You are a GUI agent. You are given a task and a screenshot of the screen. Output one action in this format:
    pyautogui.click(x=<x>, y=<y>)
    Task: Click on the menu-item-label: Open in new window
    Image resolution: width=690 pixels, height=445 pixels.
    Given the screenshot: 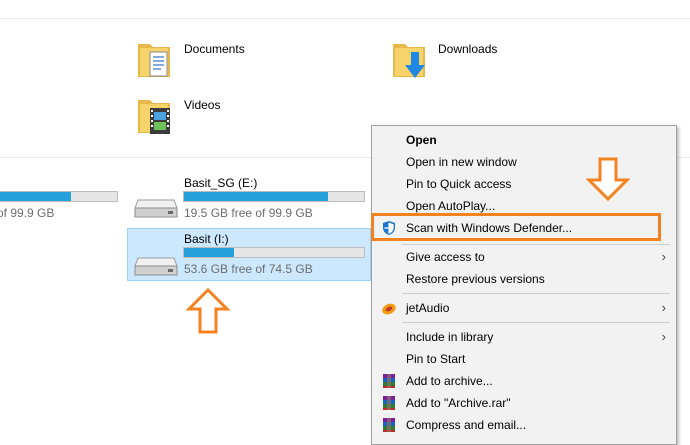 What is the action you would take?
    pyautogui.click(x=461, y=162)
    